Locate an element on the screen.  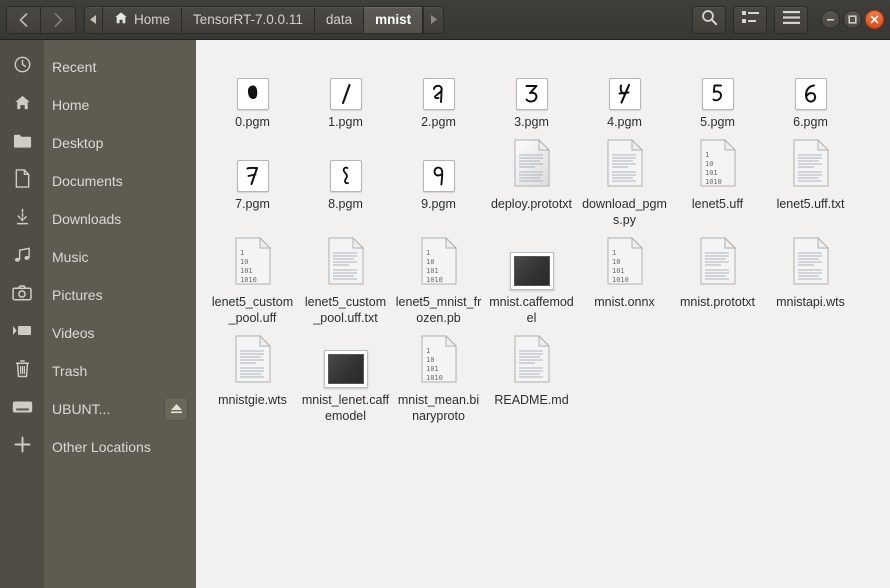
sidebar-item-trash: Trash is located at coordinates (120, 371).